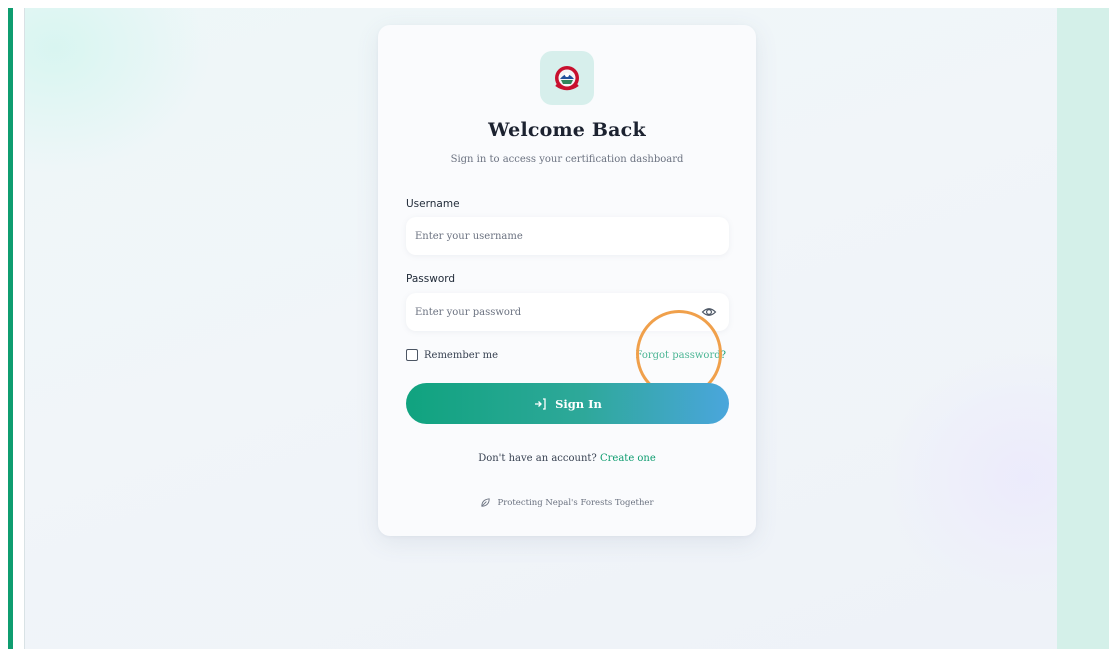  Describe the element at coordinates (461, 355) in the screenshot. I see `remember-label: Remember me` at that location.